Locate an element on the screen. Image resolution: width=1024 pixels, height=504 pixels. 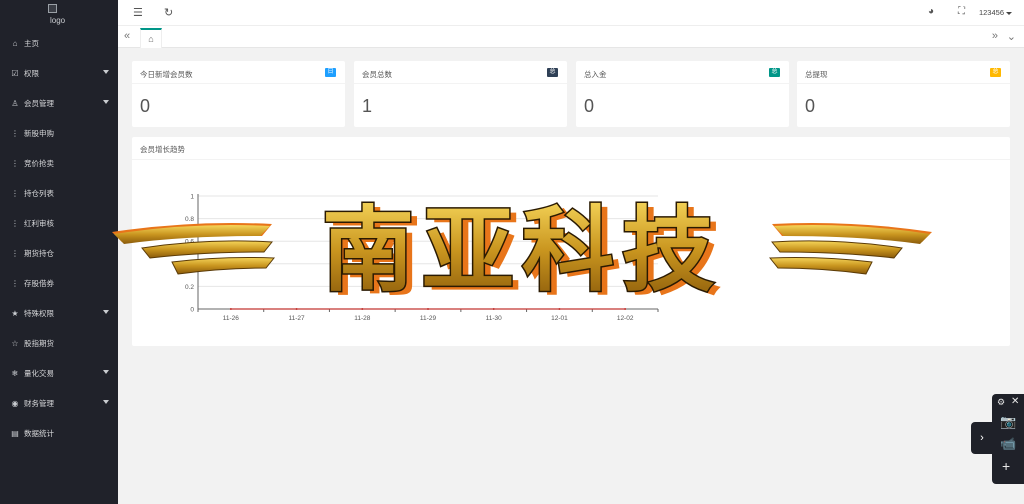
star-icon: ★ is located at coordinates (15, 313).